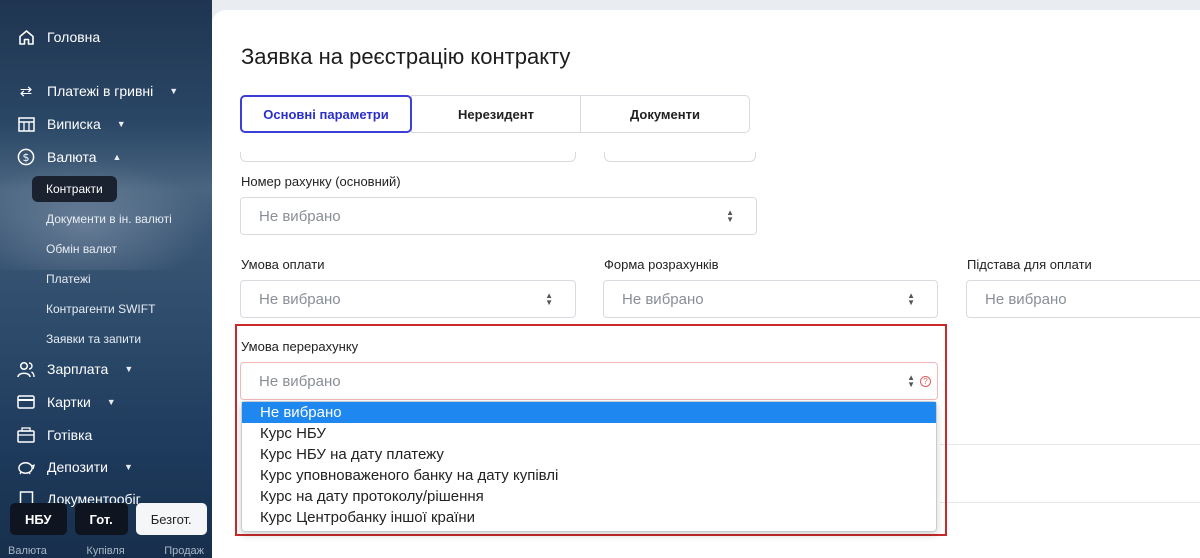  What do you see at coordinates (589, 433) in the screenshot?
I see `recalc-option: Курс НБУ` at bounding box center [589, 433].